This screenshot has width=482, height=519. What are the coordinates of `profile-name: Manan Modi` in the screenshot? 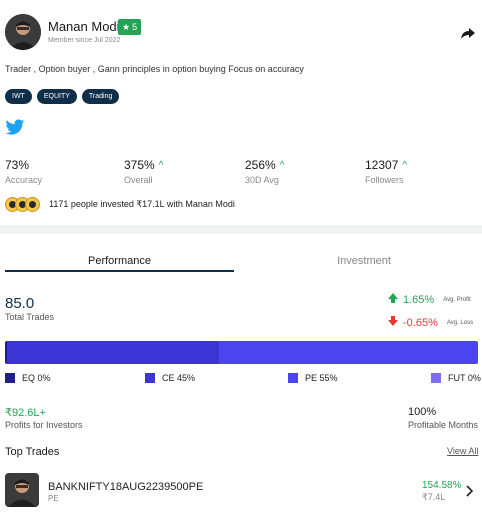 It's located at (84, 26).